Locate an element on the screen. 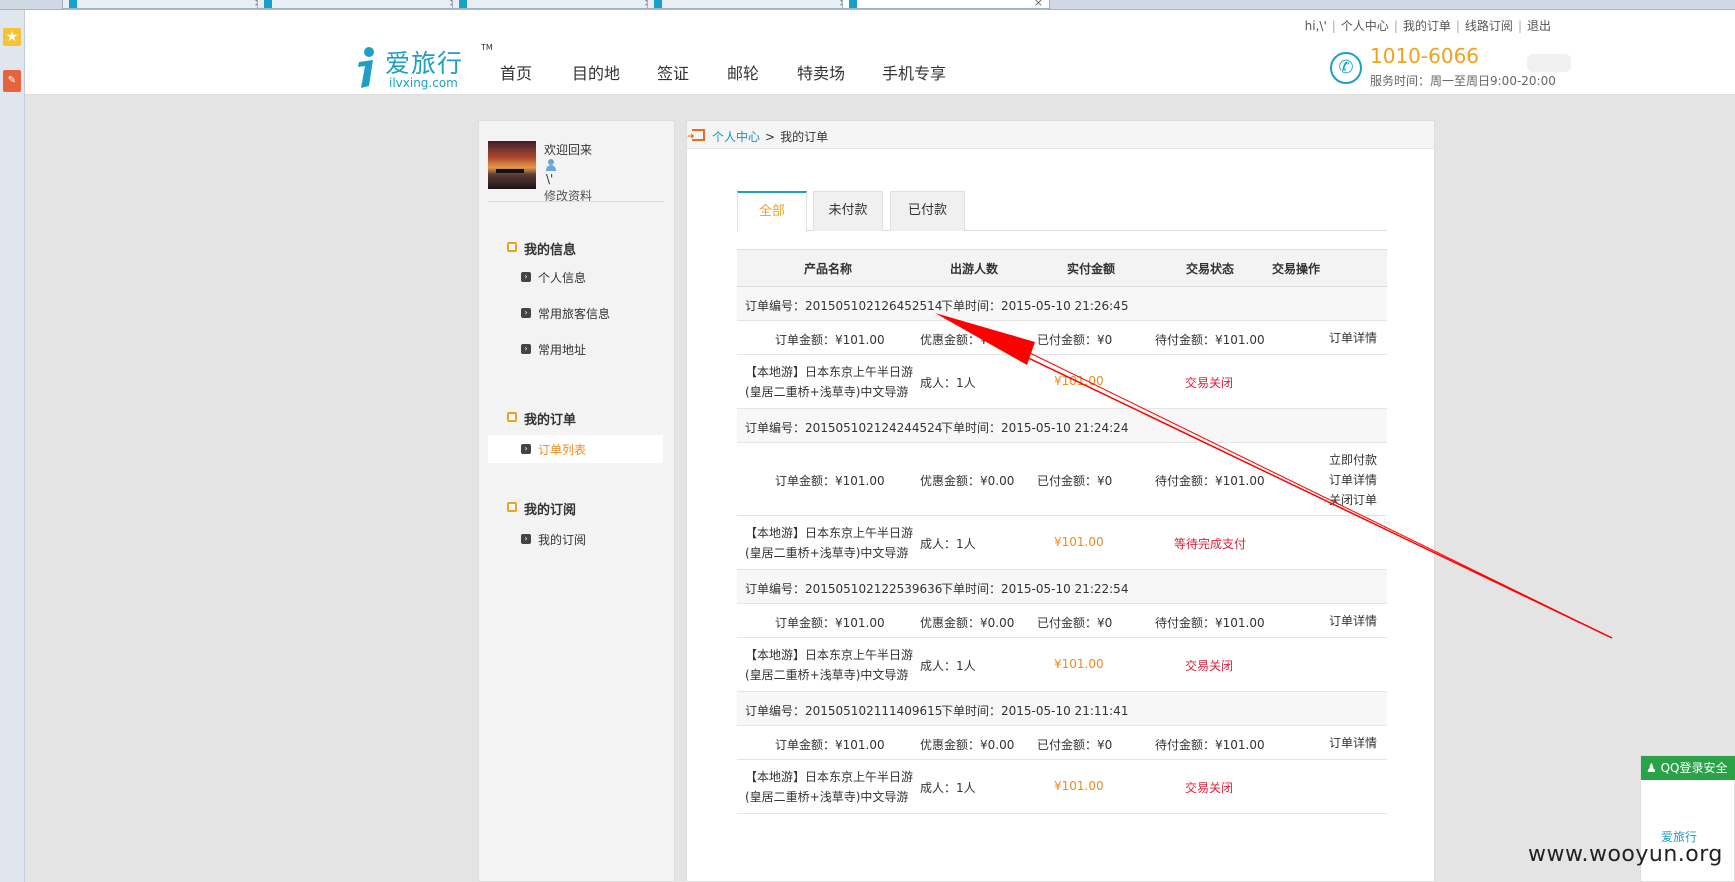 Image resolution: width=1735 pixels, height=882 pixels. sidebar-item-subscriptions: › 我的订阅 is located at coordinates (575, 539).